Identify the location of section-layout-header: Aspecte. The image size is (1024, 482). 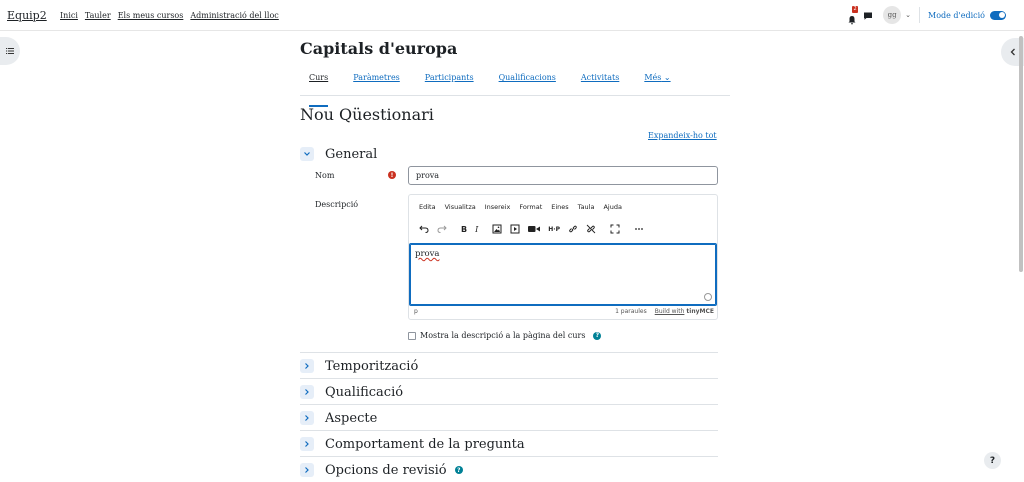
(338, 418).